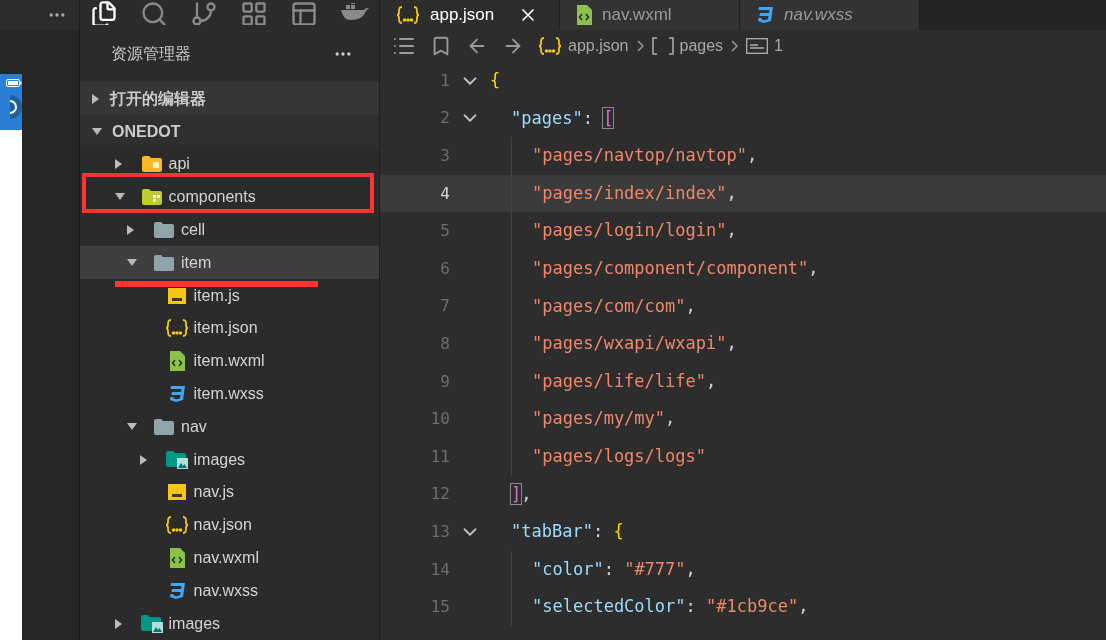  Describe the element at coordinates (614, 569) in the screenshot. I see `code-text: "color": "#777",` at that location.